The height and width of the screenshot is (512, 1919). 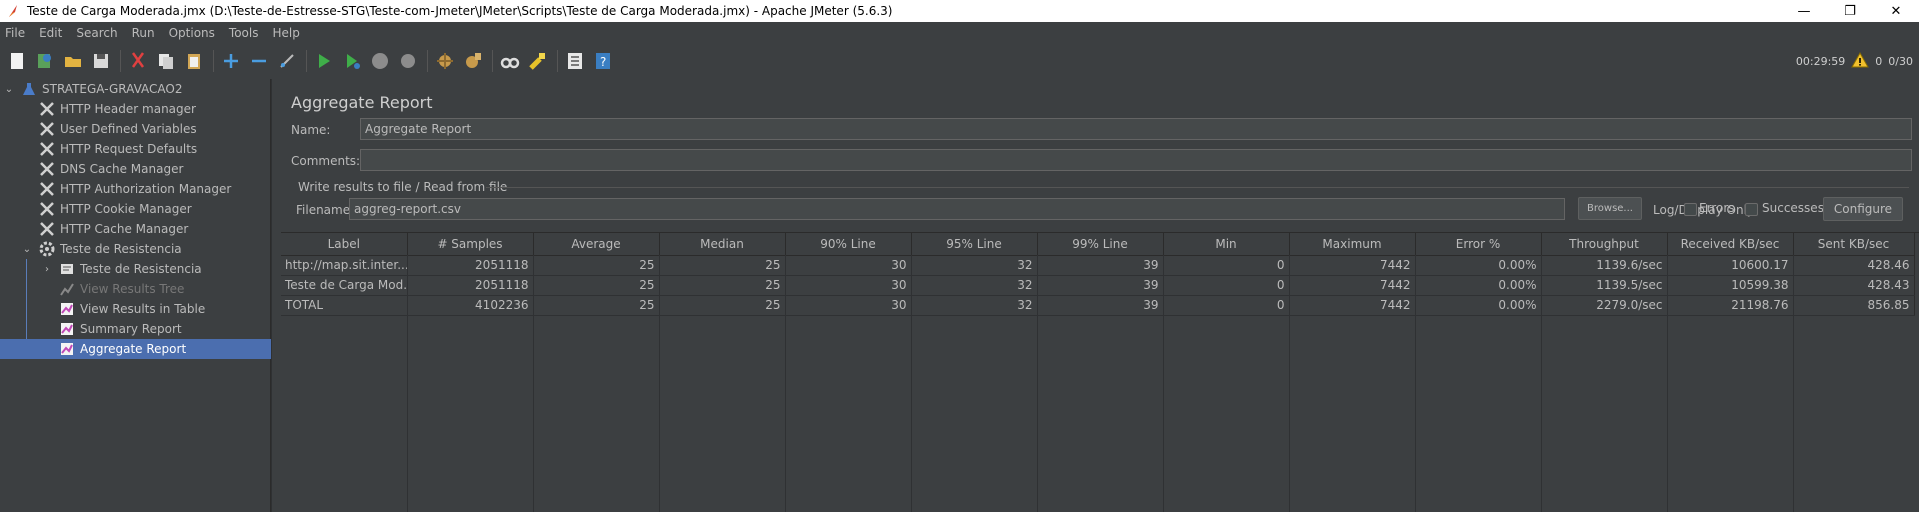 I want to click on clear-icon, so click(x=445, y=61).